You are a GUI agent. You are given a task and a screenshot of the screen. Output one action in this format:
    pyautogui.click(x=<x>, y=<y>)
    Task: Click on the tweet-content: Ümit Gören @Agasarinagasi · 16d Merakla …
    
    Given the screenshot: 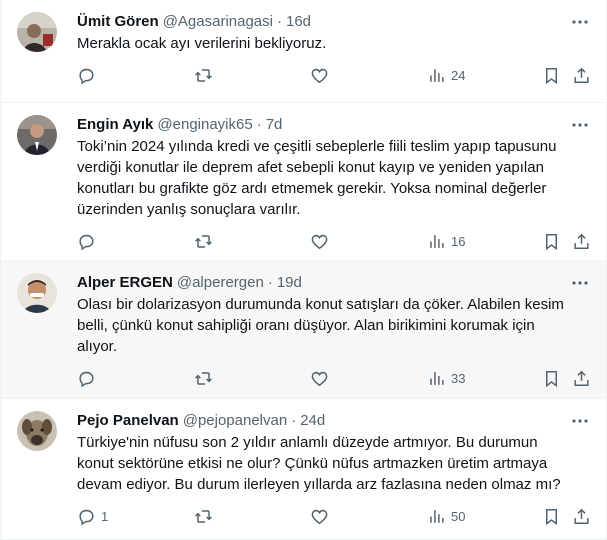 What is the action you would take?
    pyautogui.click(x=333, y=57)
    